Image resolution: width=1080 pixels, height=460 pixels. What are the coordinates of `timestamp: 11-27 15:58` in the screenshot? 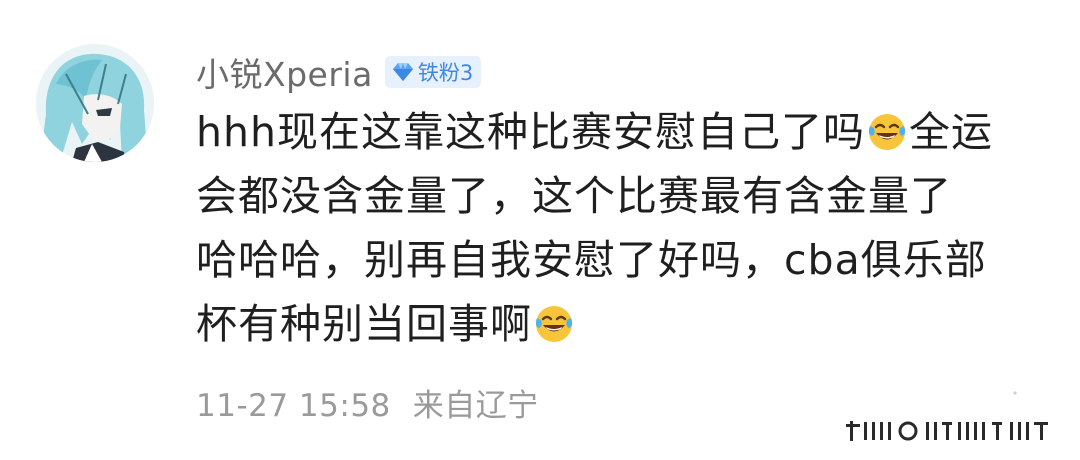 It's located at (293, 406).